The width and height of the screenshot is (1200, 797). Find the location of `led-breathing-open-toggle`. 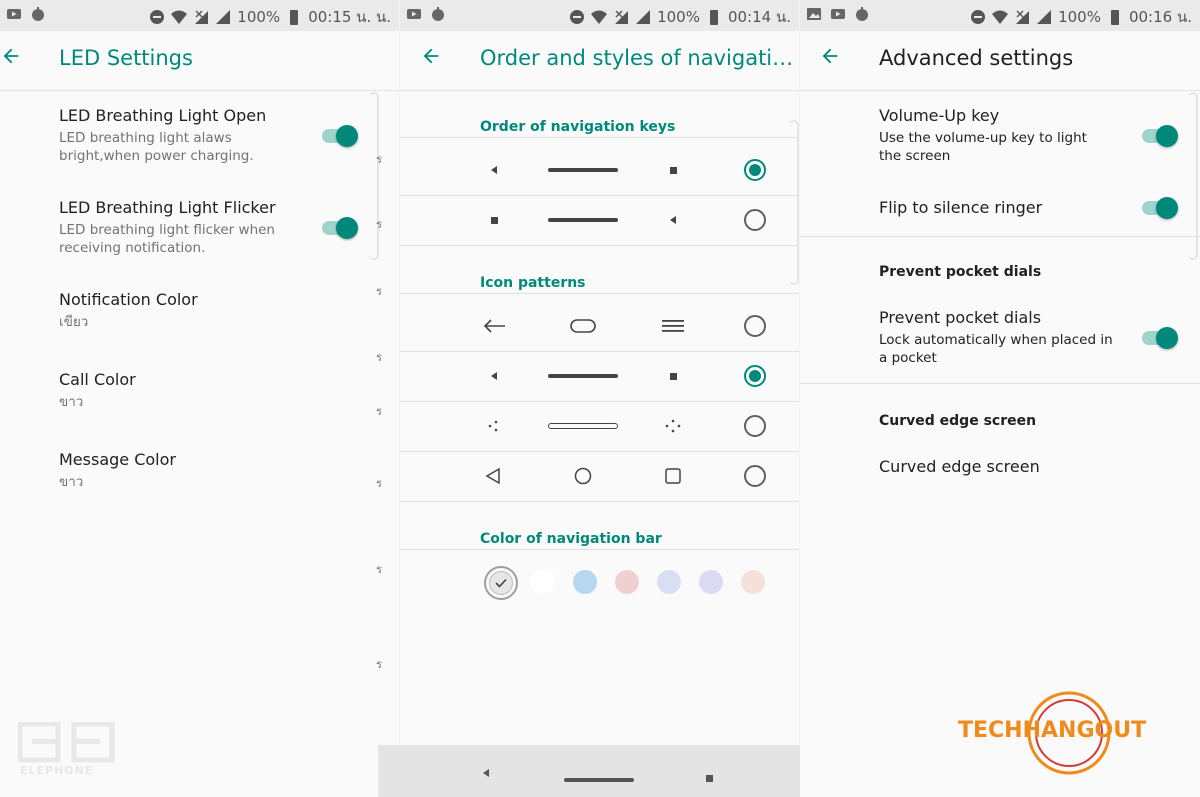

led-breathing-open-toggle is located at coordinates (339, 136).